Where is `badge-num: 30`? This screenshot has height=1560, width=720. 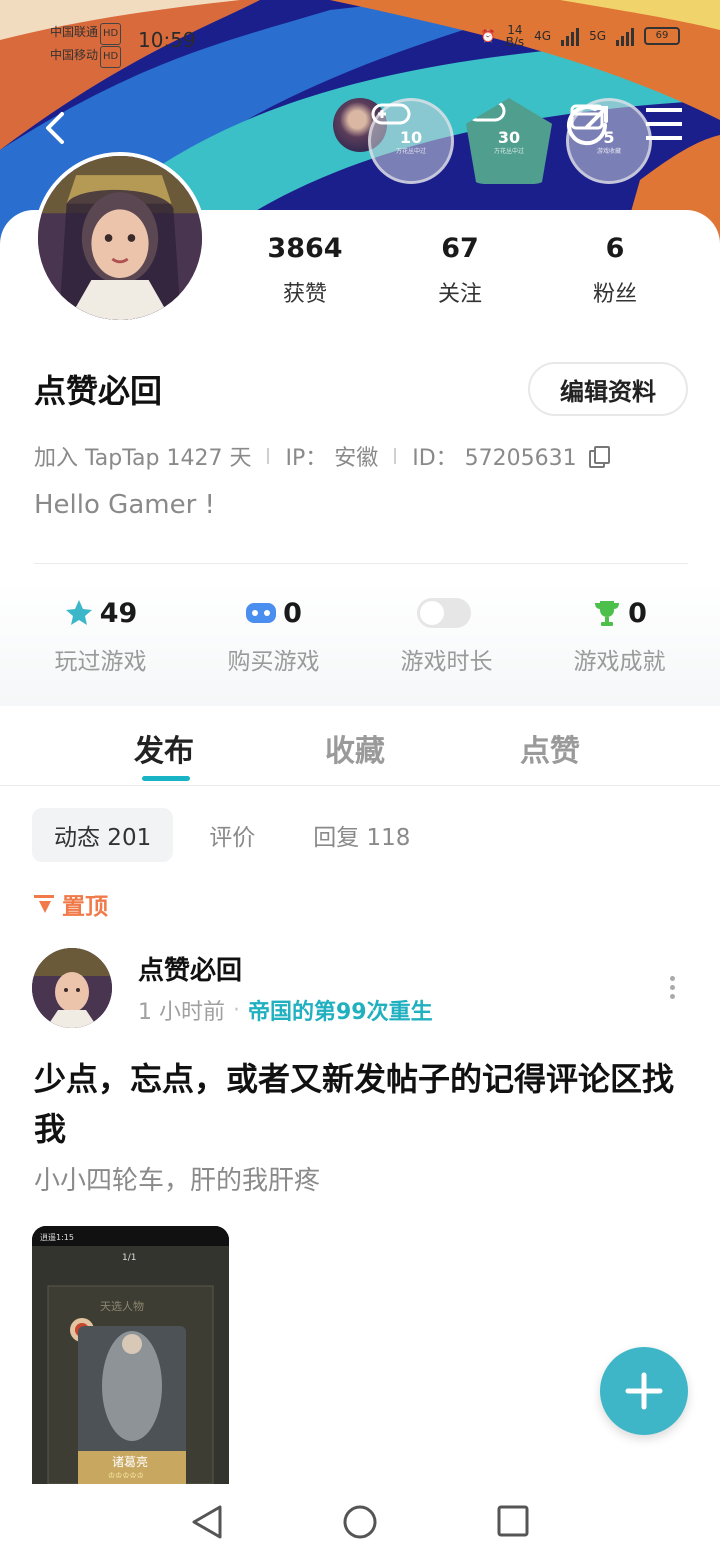 badge-num: 30 is located at coordinates (509, 137).